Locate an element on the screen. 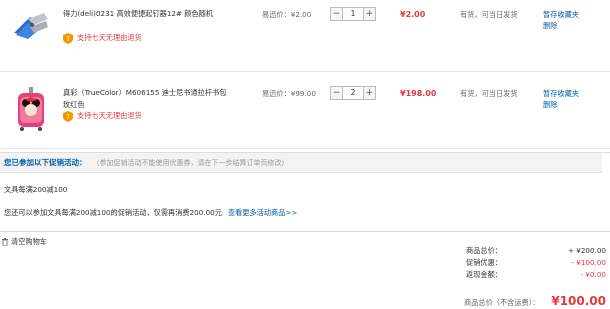  promotion-note: （参加促销活动不能使用优惠券，请在下一步结算订单页修改） is located at coordinates (190, 162).